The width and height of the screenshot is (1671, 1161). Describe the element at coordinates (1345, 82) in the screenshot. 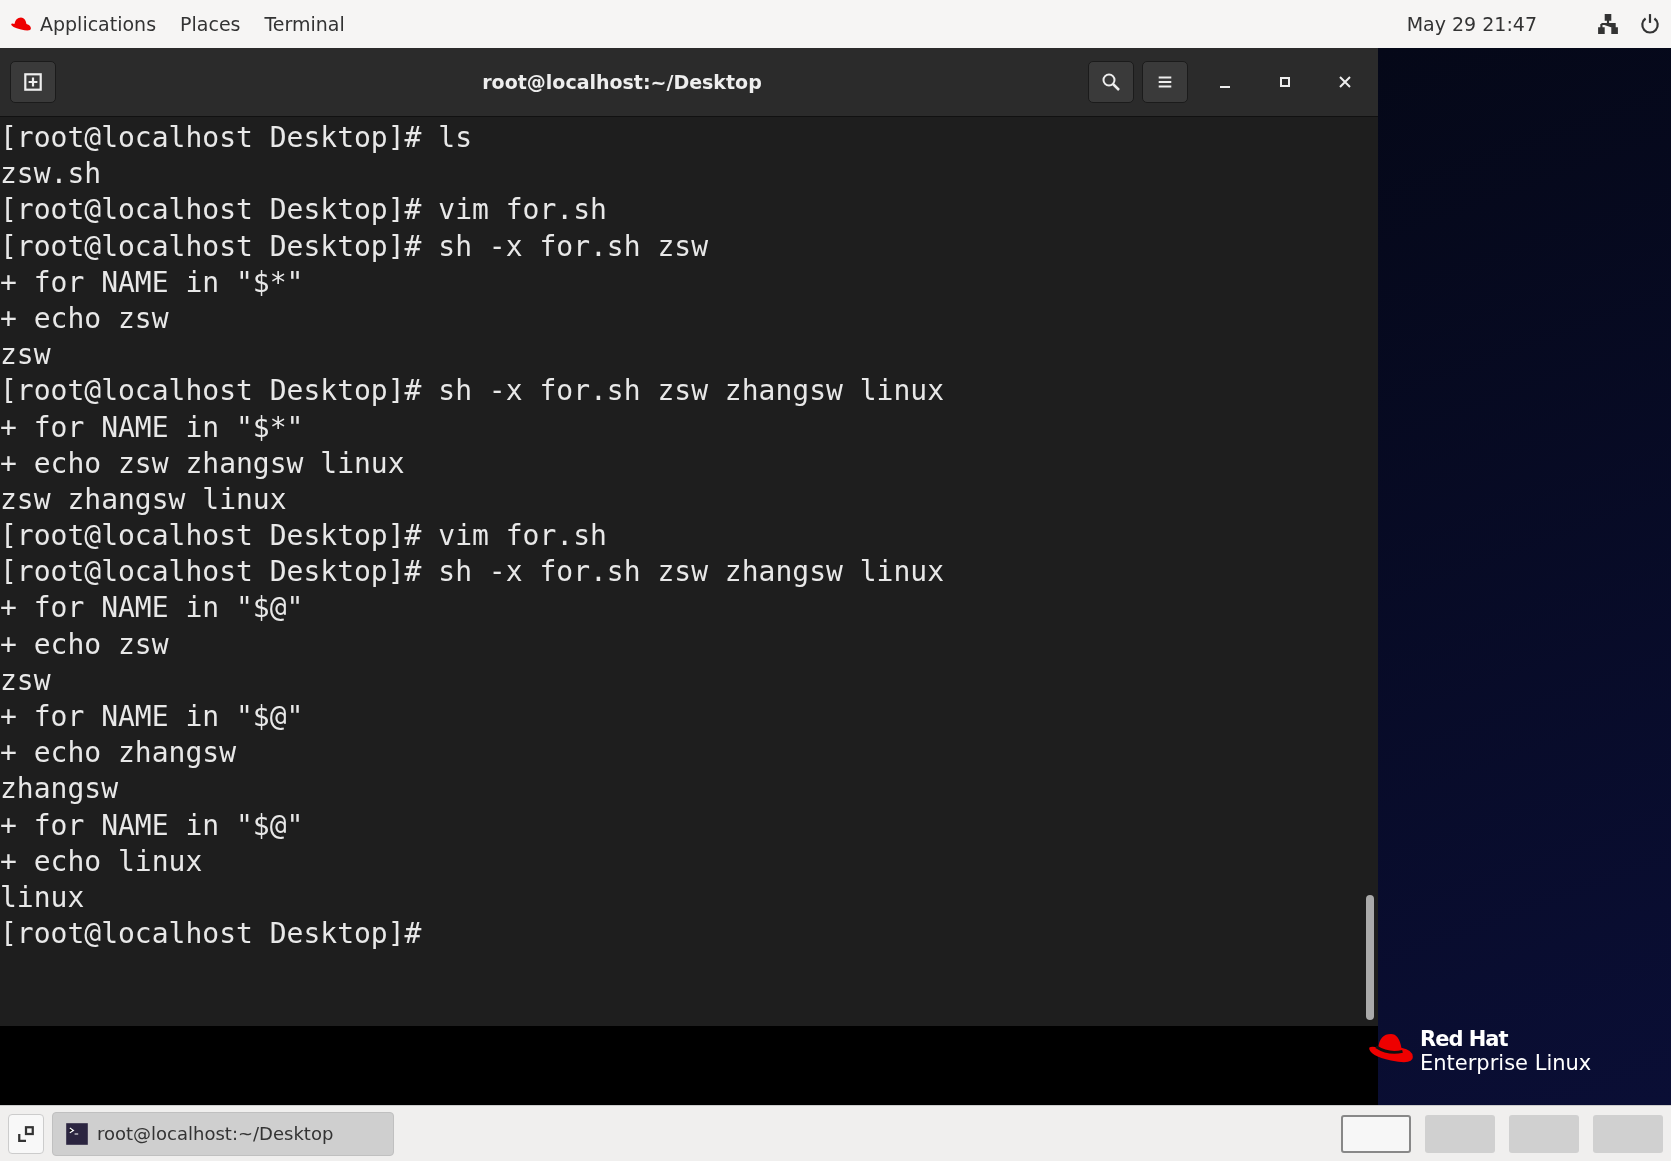

I see `close-icon` at that location.